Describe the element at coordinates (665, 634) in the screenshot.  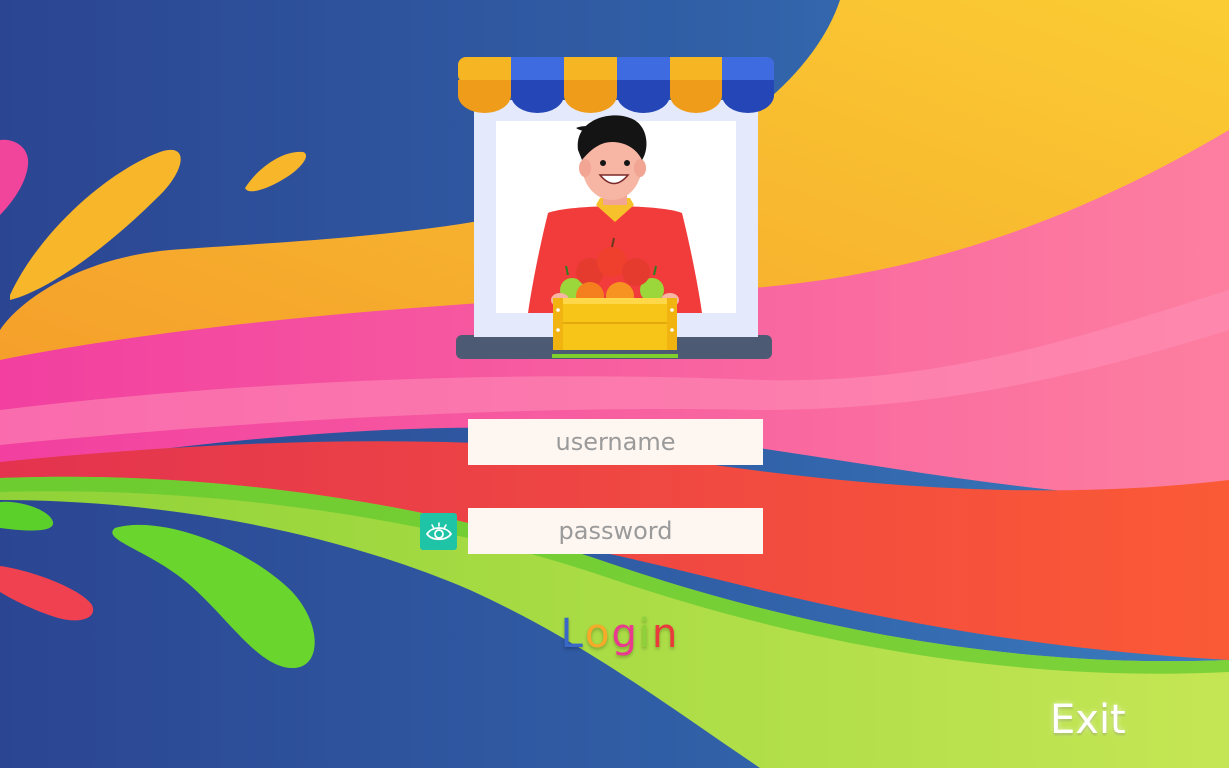
I see `login-letter: n` at that location.